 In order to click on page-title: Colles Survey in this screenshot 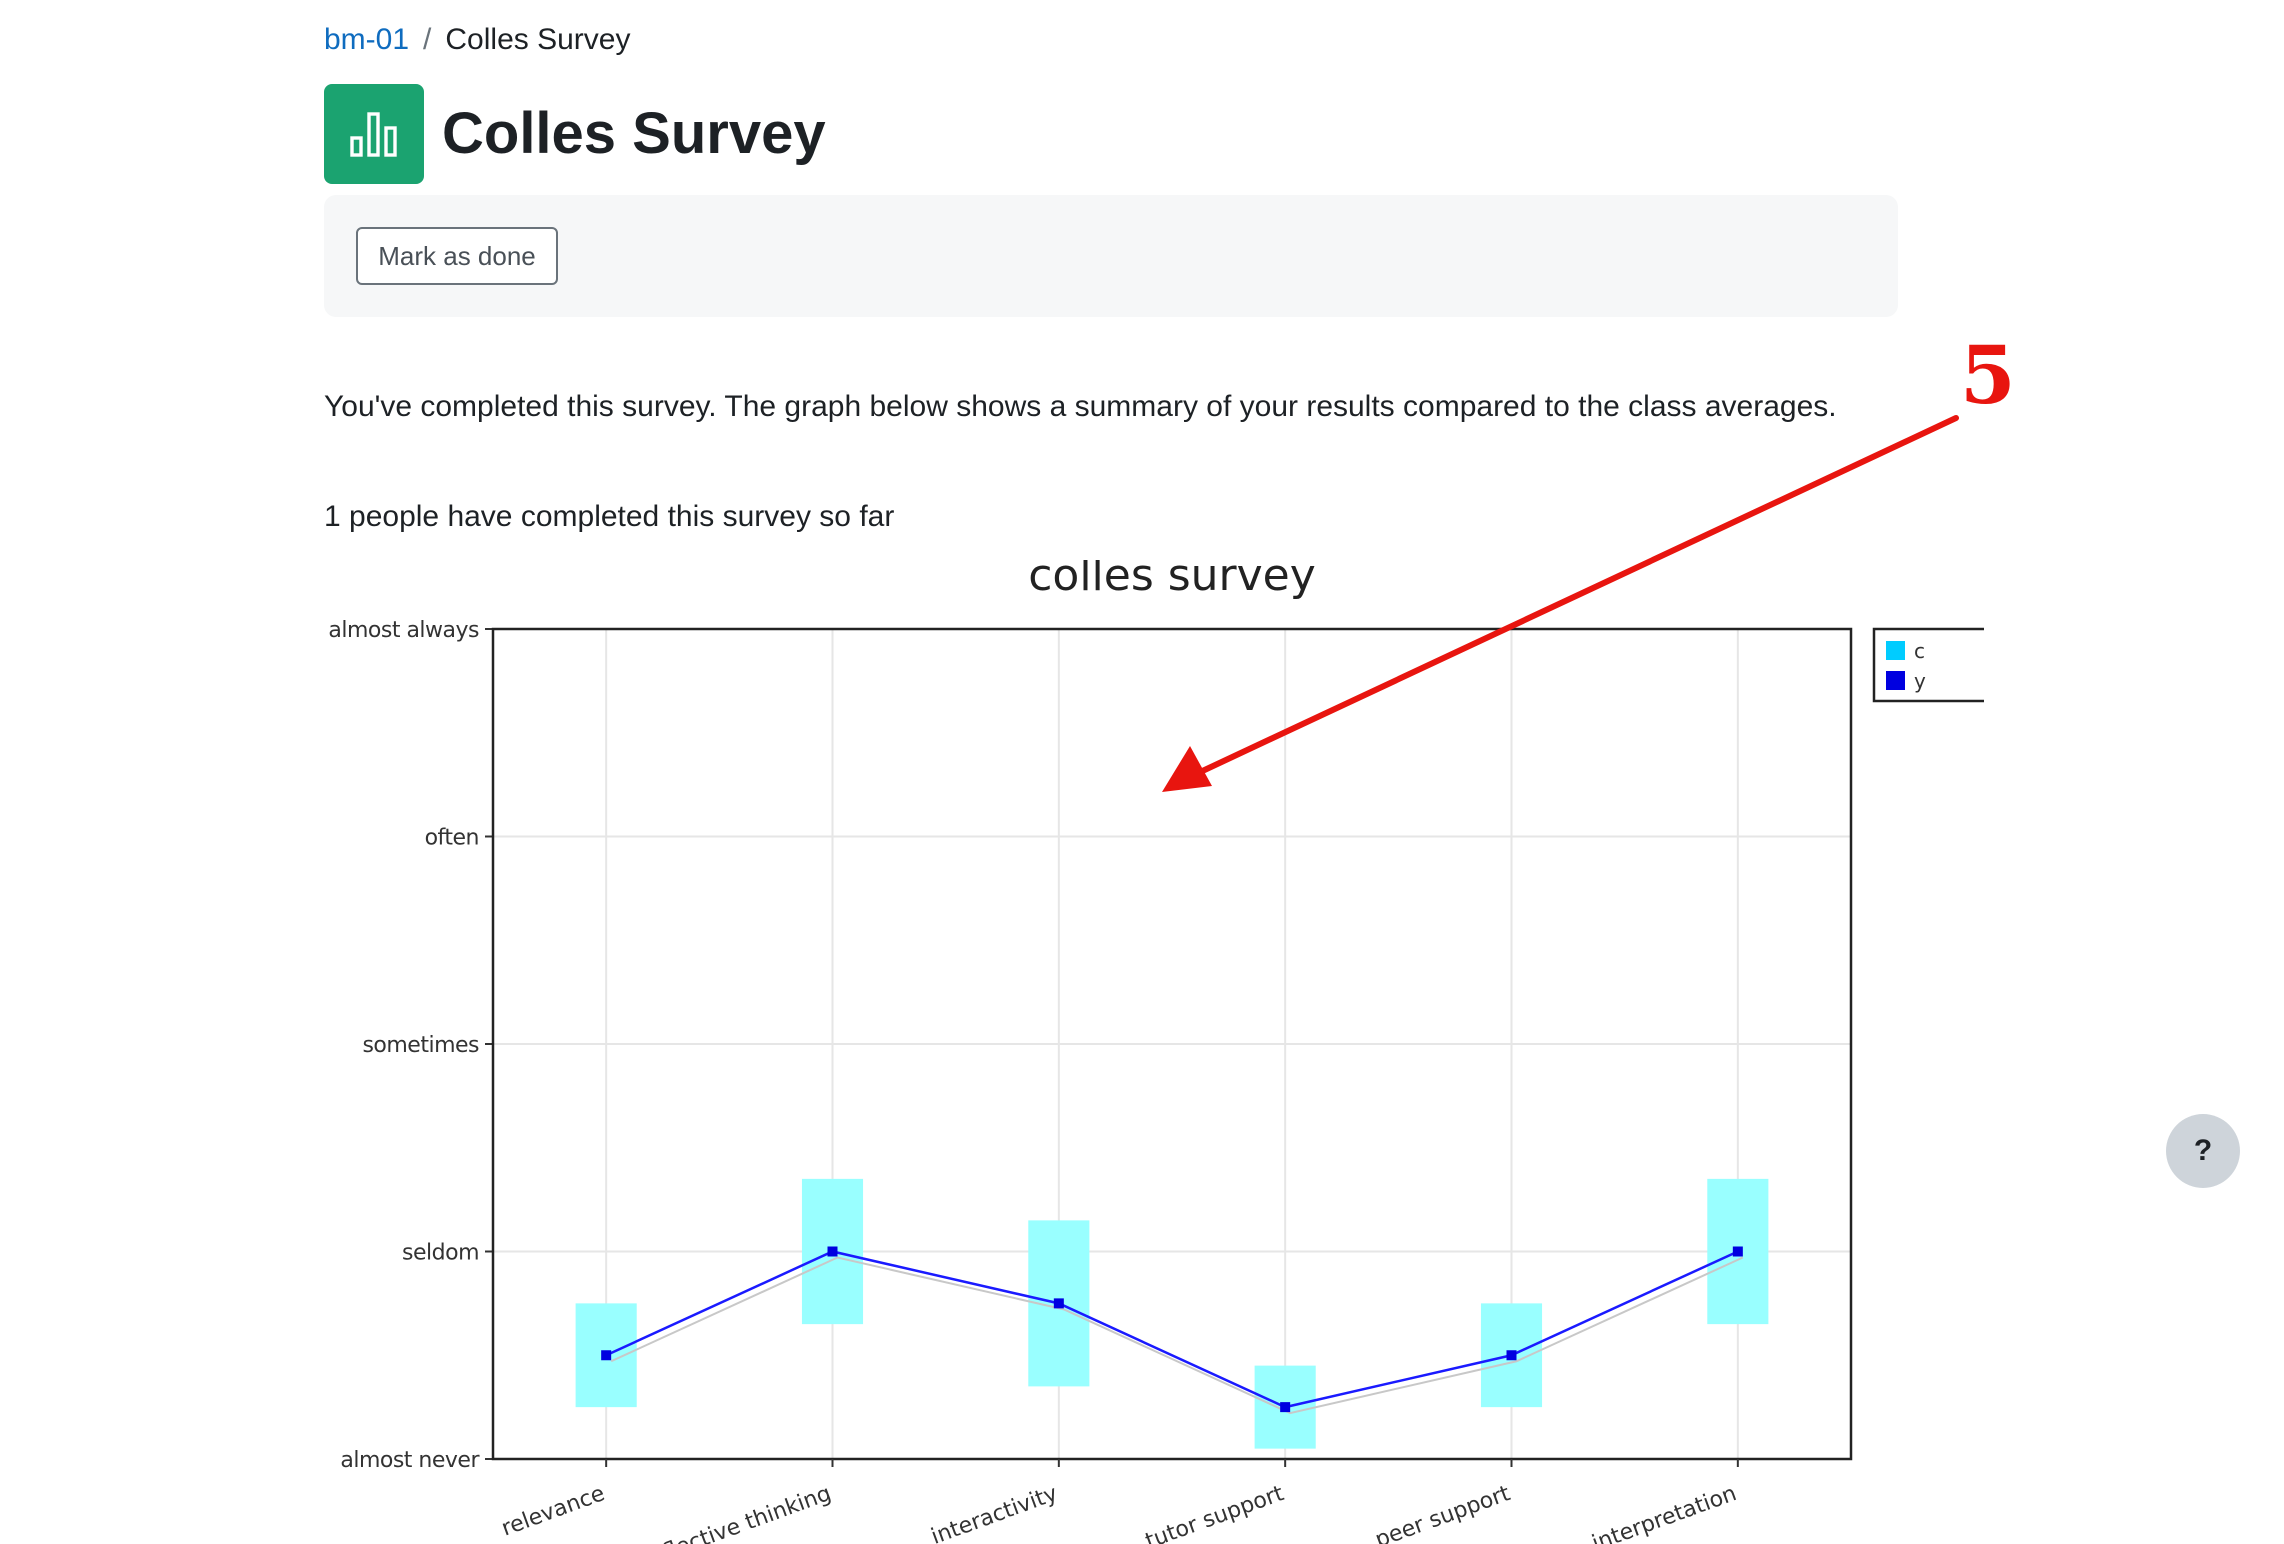, I will do `click(634, 133)`.